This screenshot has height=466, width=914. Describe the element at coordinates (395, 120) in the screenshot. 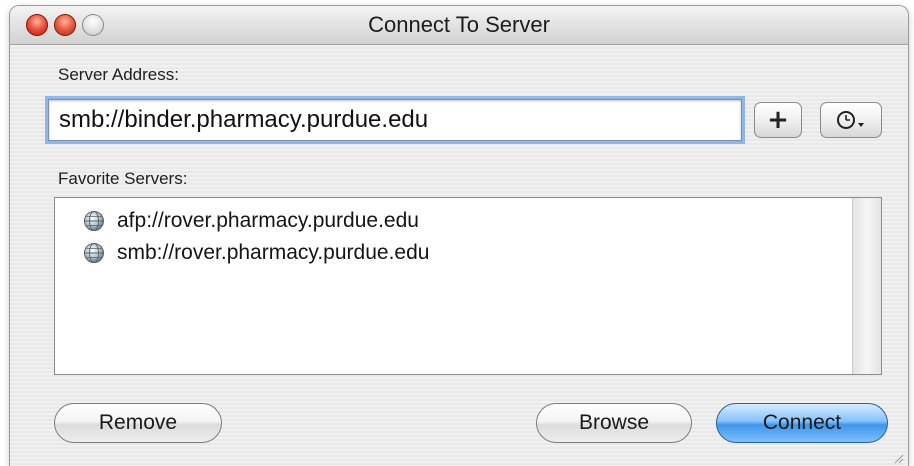

I see `server-address-input` at that location.